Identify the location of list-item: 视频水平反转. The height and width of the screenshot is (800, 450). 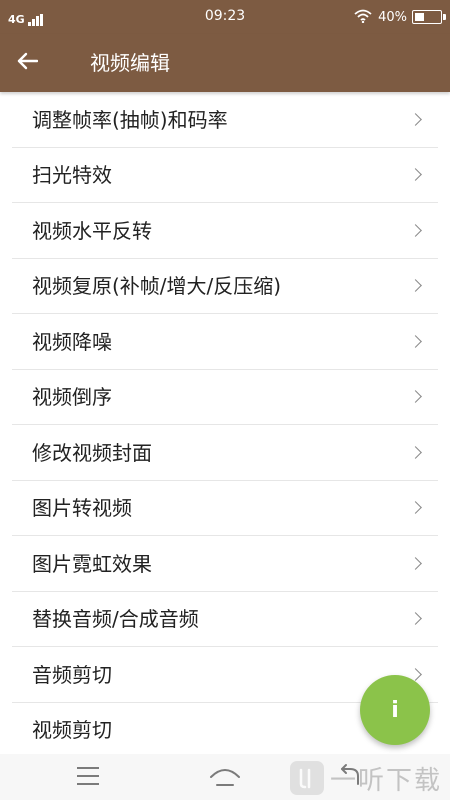
(225, 231).